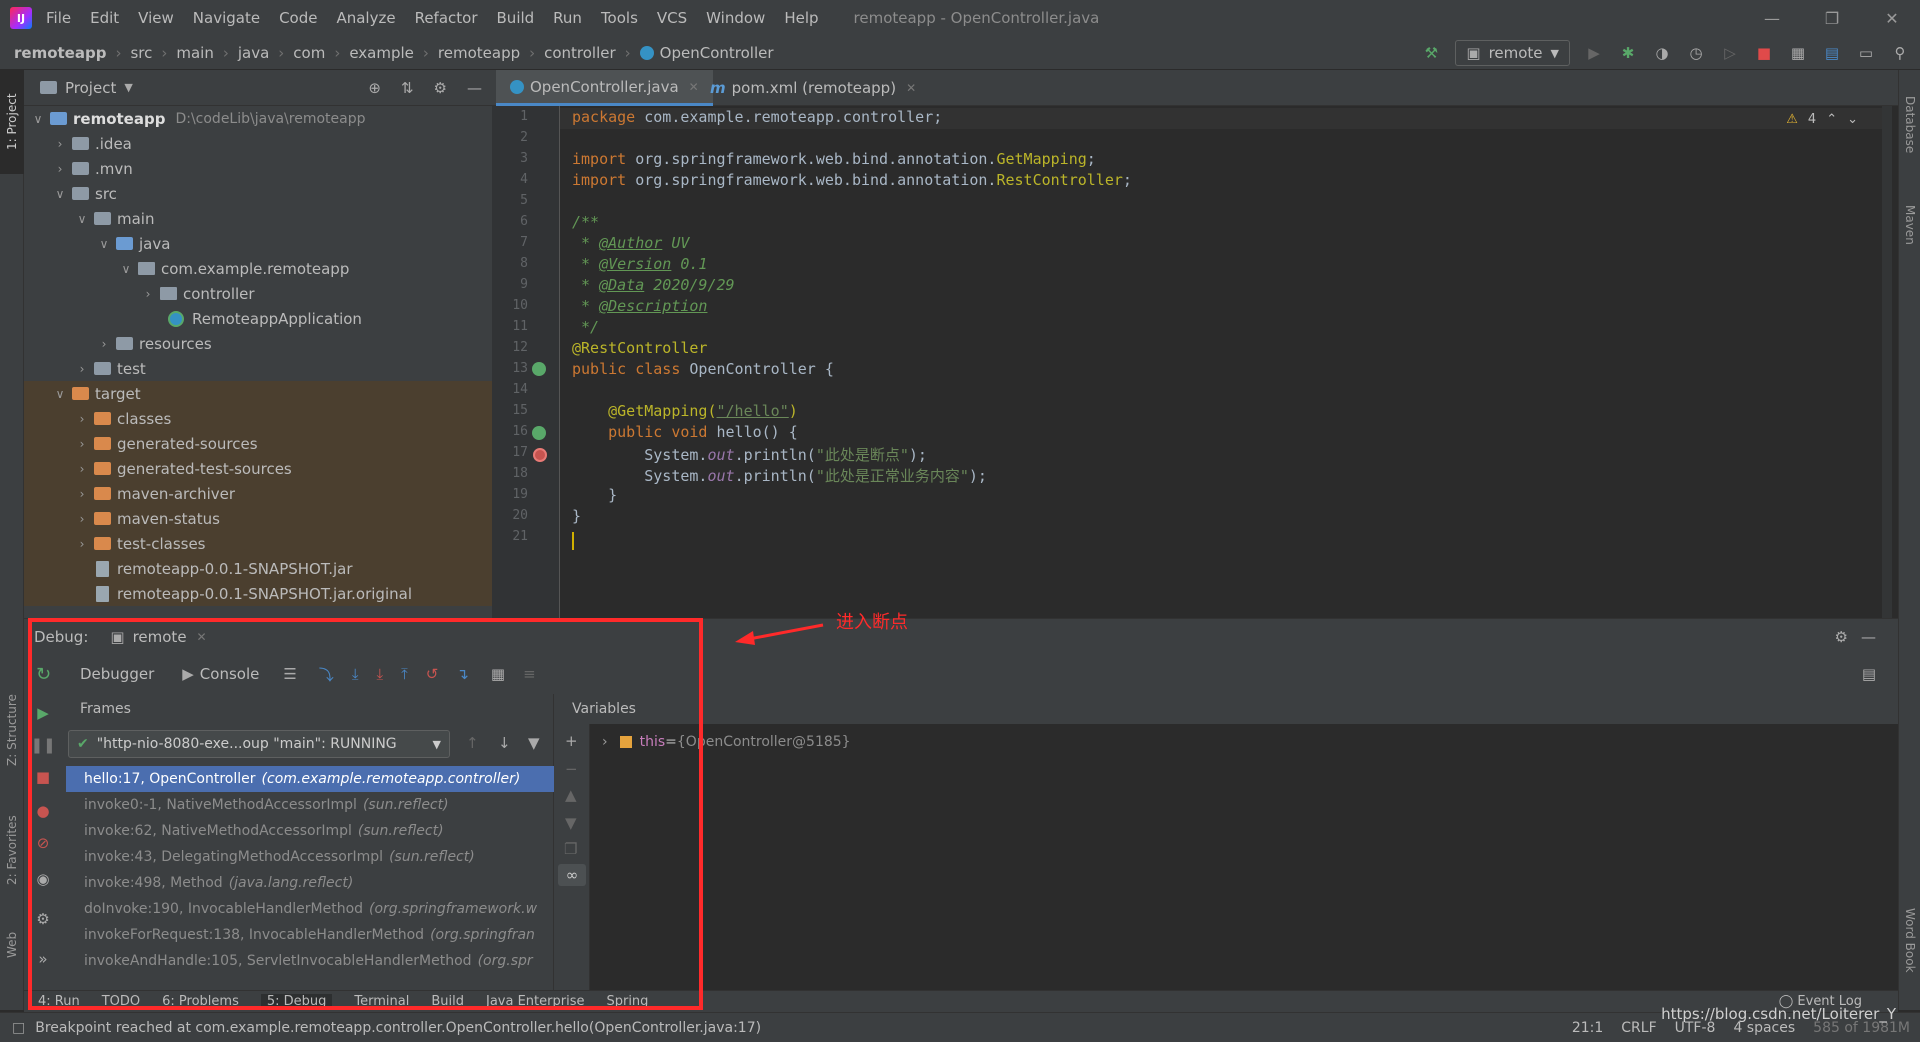  What do you see at coordinates (141, 53) in the screenshot?
I see `breadcrumb-src: src` at bounding box center [141, 53].